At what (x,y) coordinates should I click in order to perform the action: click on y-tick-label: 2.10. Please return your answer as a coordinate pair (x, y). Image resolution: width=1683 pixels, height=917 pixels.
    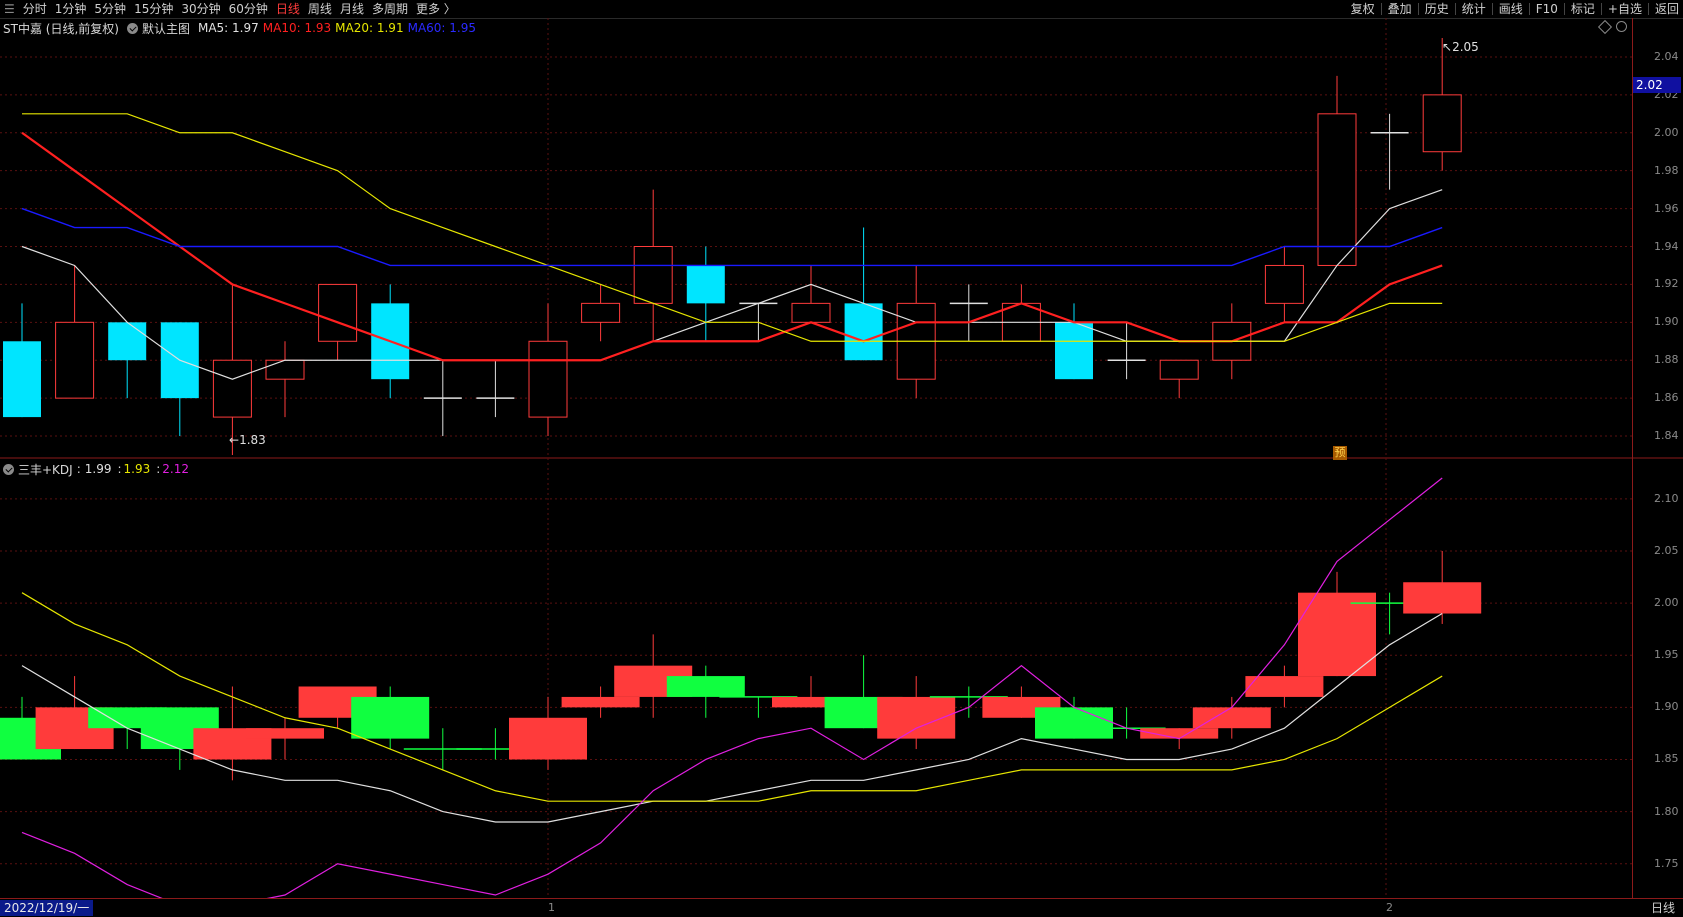
    Looking at the image, I should click on (1666, 498).